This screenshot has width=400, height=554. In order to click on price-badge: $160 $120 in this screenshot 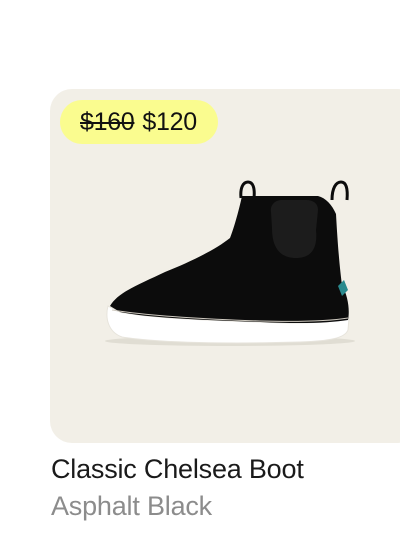, I will do `click(139, 122)`.